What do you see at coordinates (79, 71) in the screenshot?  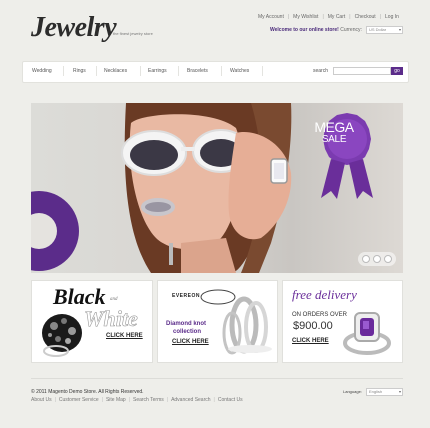 I see `nav-item-rings: Rings` at bounding box center [79, 71].